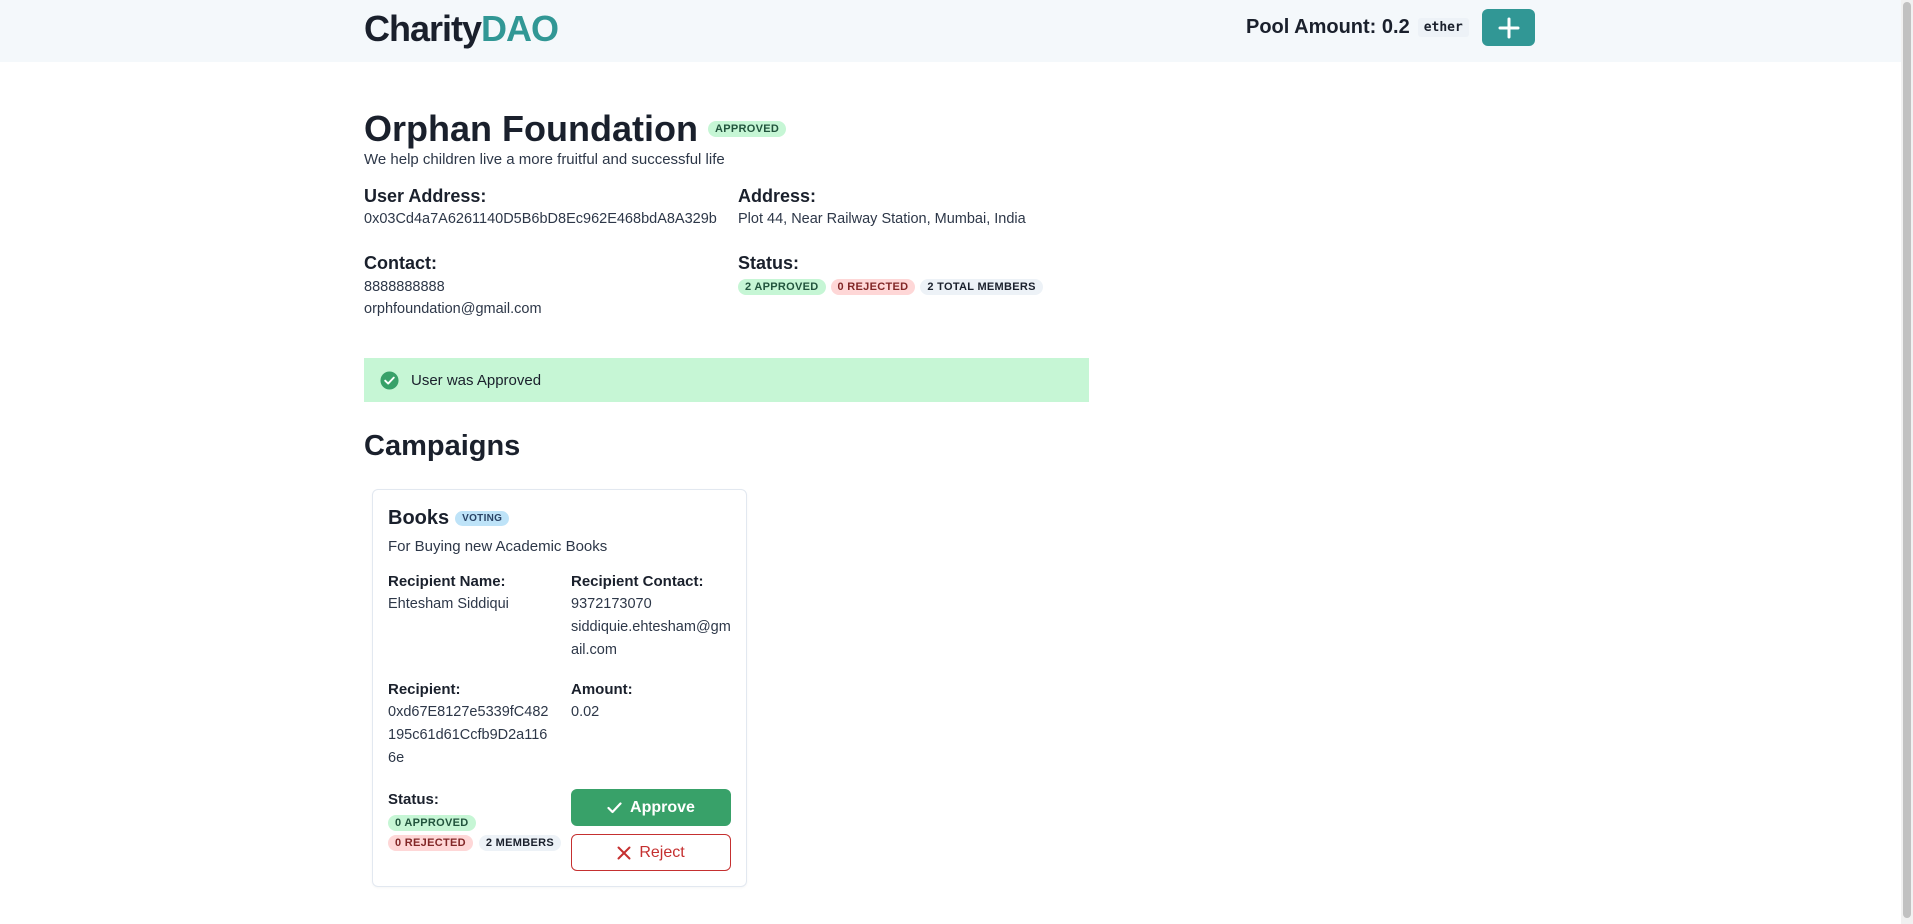  I want to click on org-status-badges: 2 APPROVED 0 REJECTED 2 TOTAL MEMBERS, so click(890, 287).